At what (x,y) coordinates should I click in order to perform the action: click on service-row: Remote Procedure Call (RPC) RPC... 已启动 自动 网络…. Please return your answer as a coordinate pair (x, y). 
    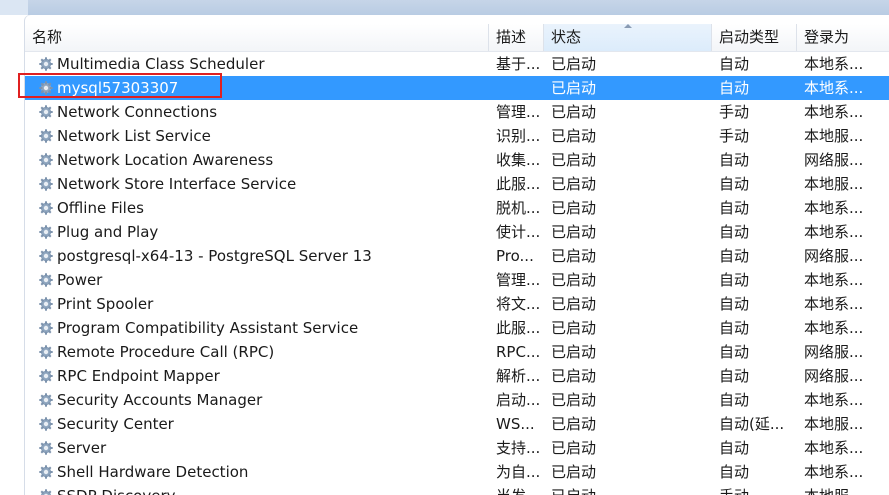
    Looking at the image, I should click on (457, 352).